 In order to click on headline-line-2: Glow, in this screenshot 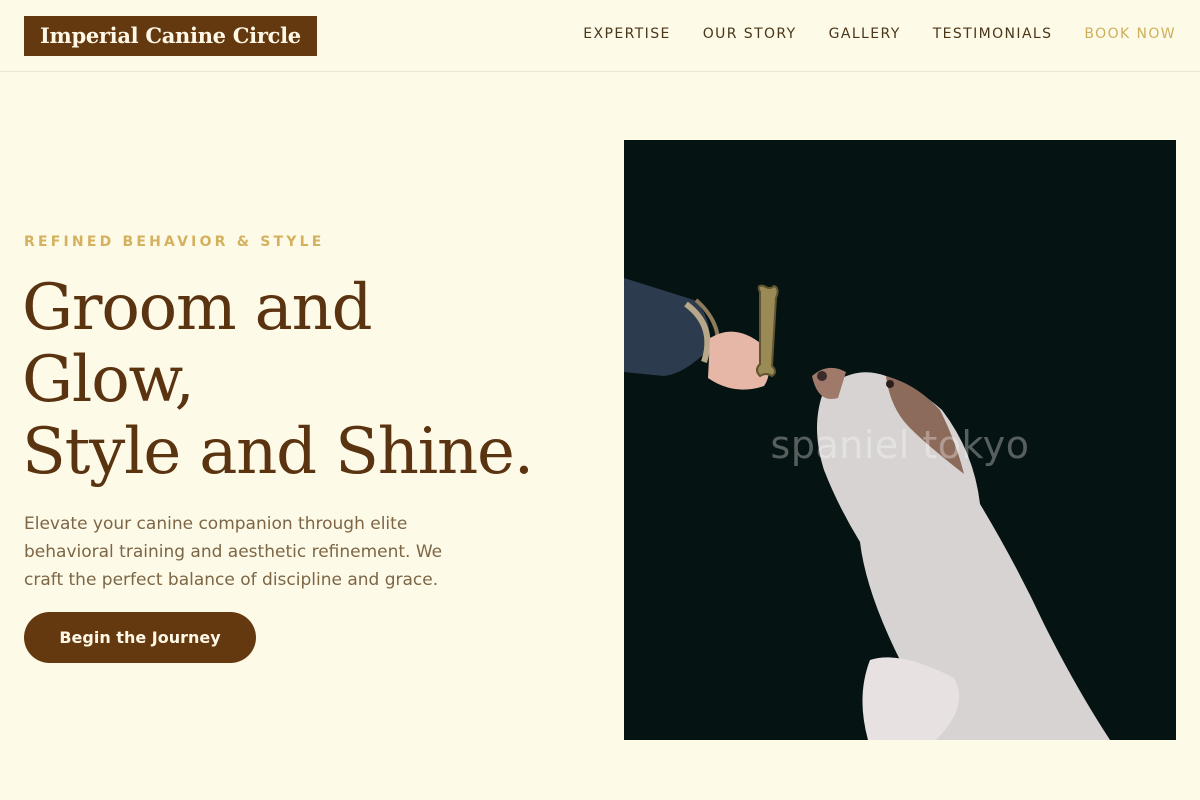, I will do `click(108, 380)`.